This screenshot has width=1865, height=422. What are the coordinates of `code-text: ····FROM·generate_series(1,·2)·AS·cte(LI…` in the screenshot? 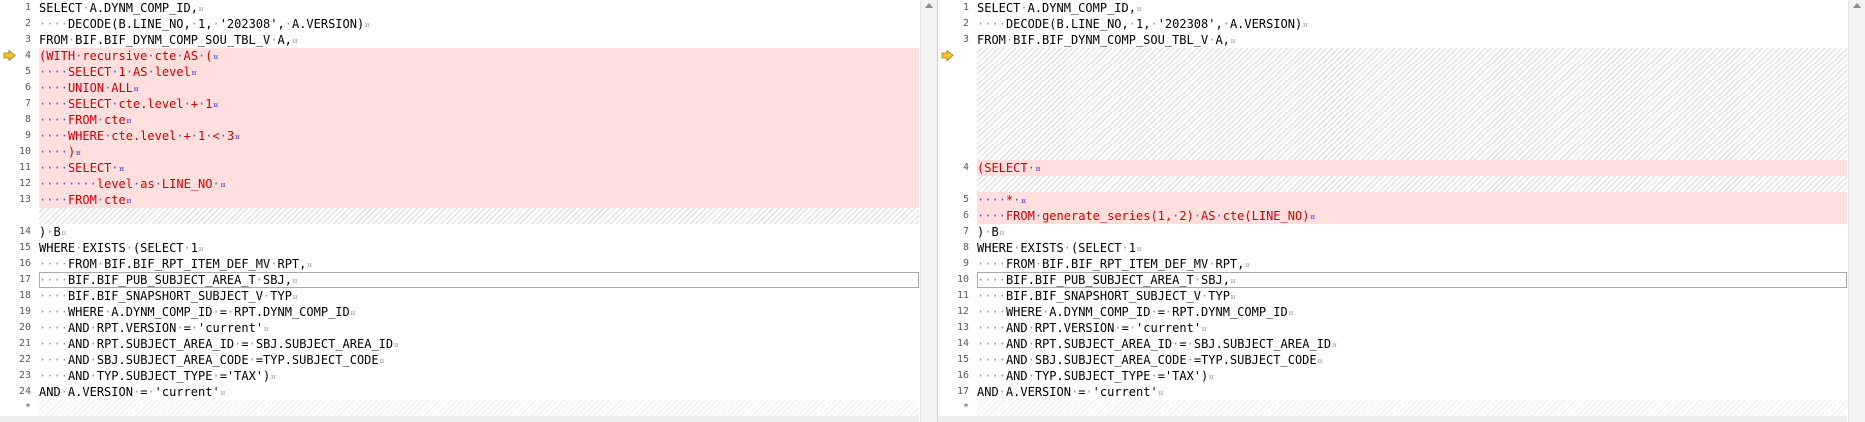 It's located at (1412, 216).